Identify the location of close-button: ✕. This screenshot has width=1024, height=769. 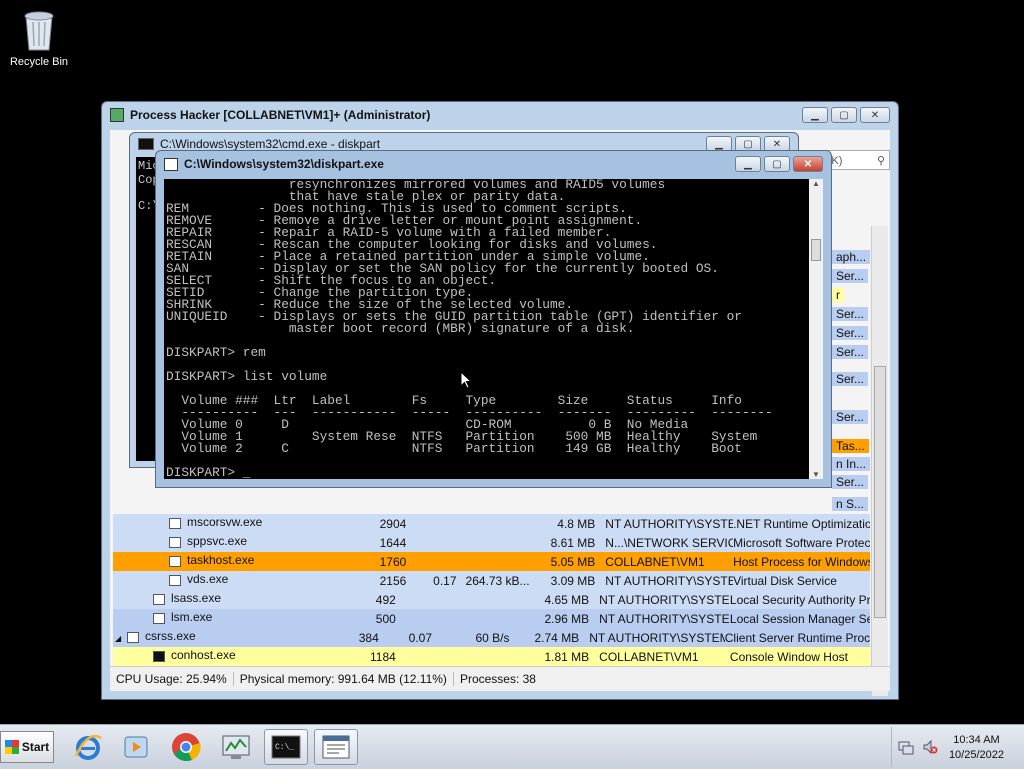
(875, 115).